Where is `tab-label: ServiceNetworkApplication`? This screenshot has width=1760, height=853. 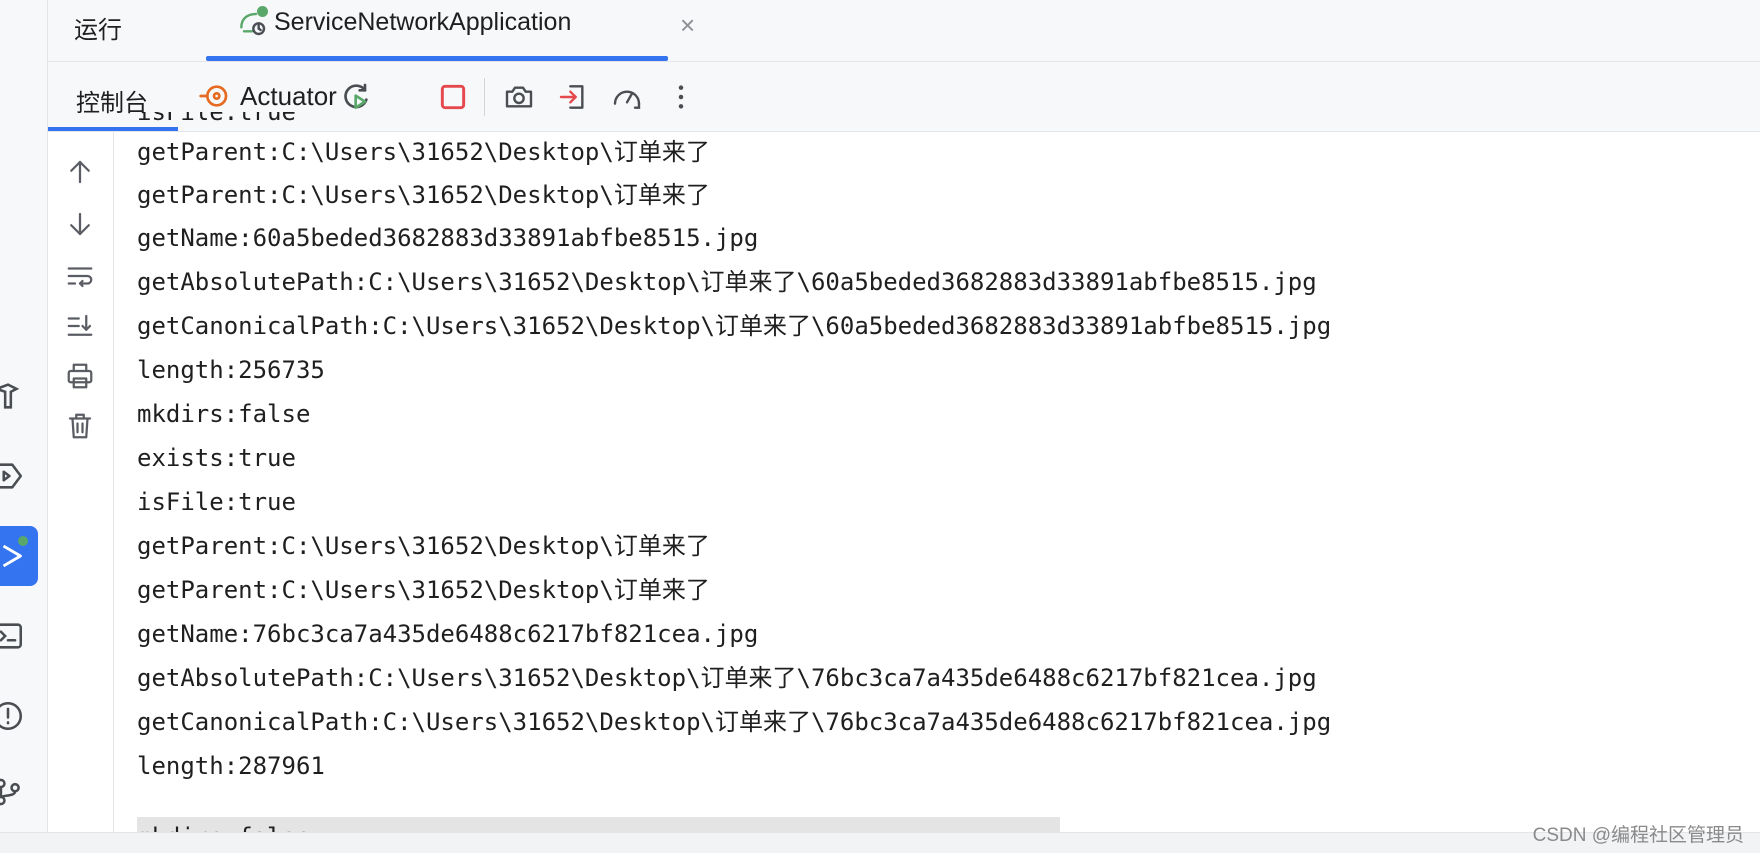
tab-label: ServiceNetworkApplication is located at coordinates (423, 22).